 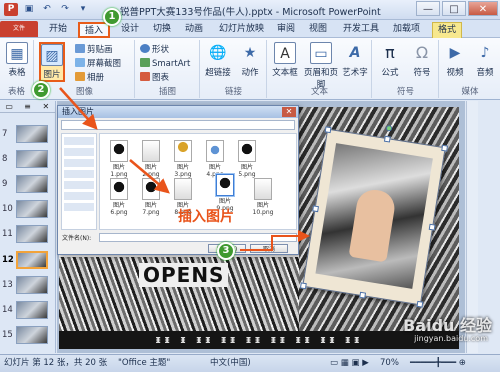 What do you see at coordinates (422, 60) in the screenshot?
I see `symbol-button: Ω 符号` at bounding box center [422, 60].